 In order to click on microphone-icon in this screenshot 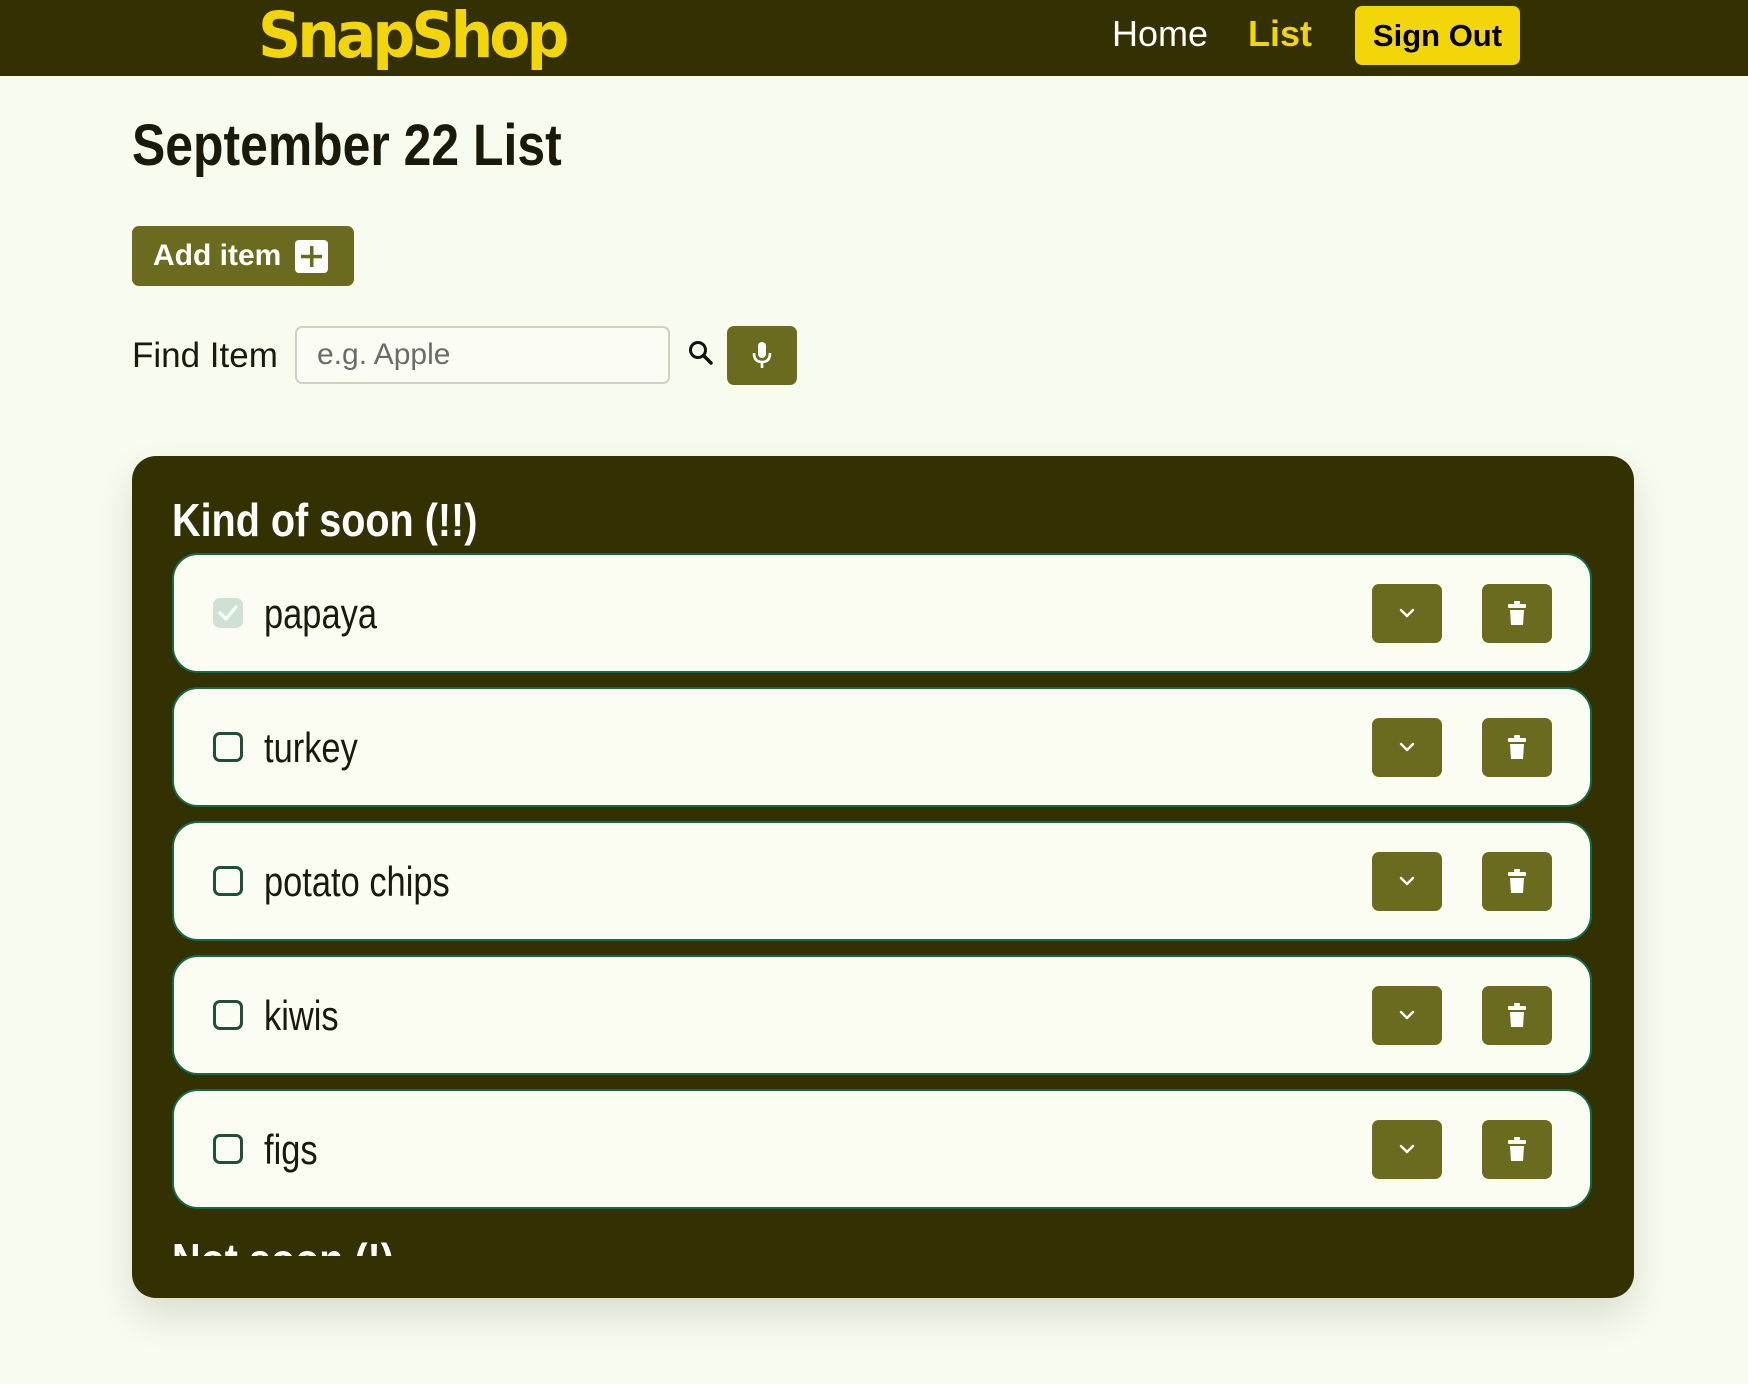, I will do `click(762, 355)`.